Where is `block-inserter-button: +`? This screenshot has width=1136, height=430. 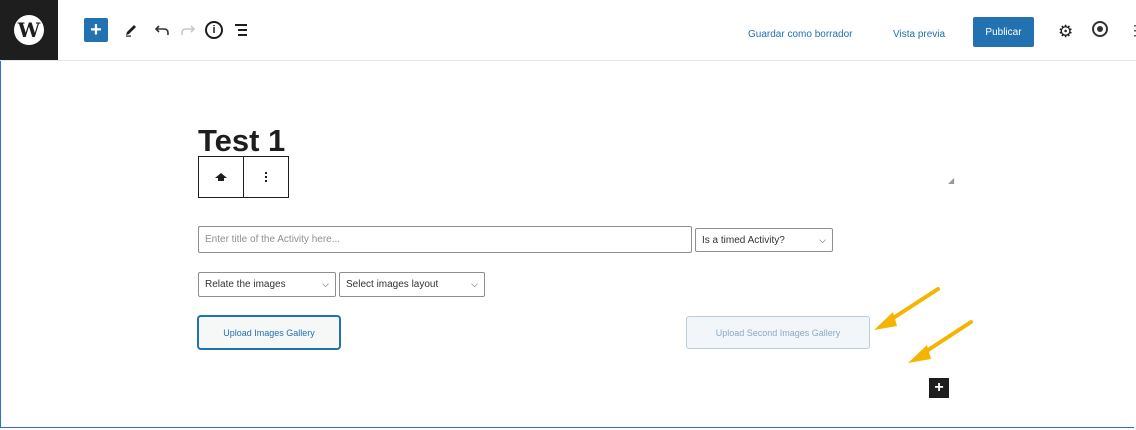
block-inserter-button: + is located at coordinates (939, 388).